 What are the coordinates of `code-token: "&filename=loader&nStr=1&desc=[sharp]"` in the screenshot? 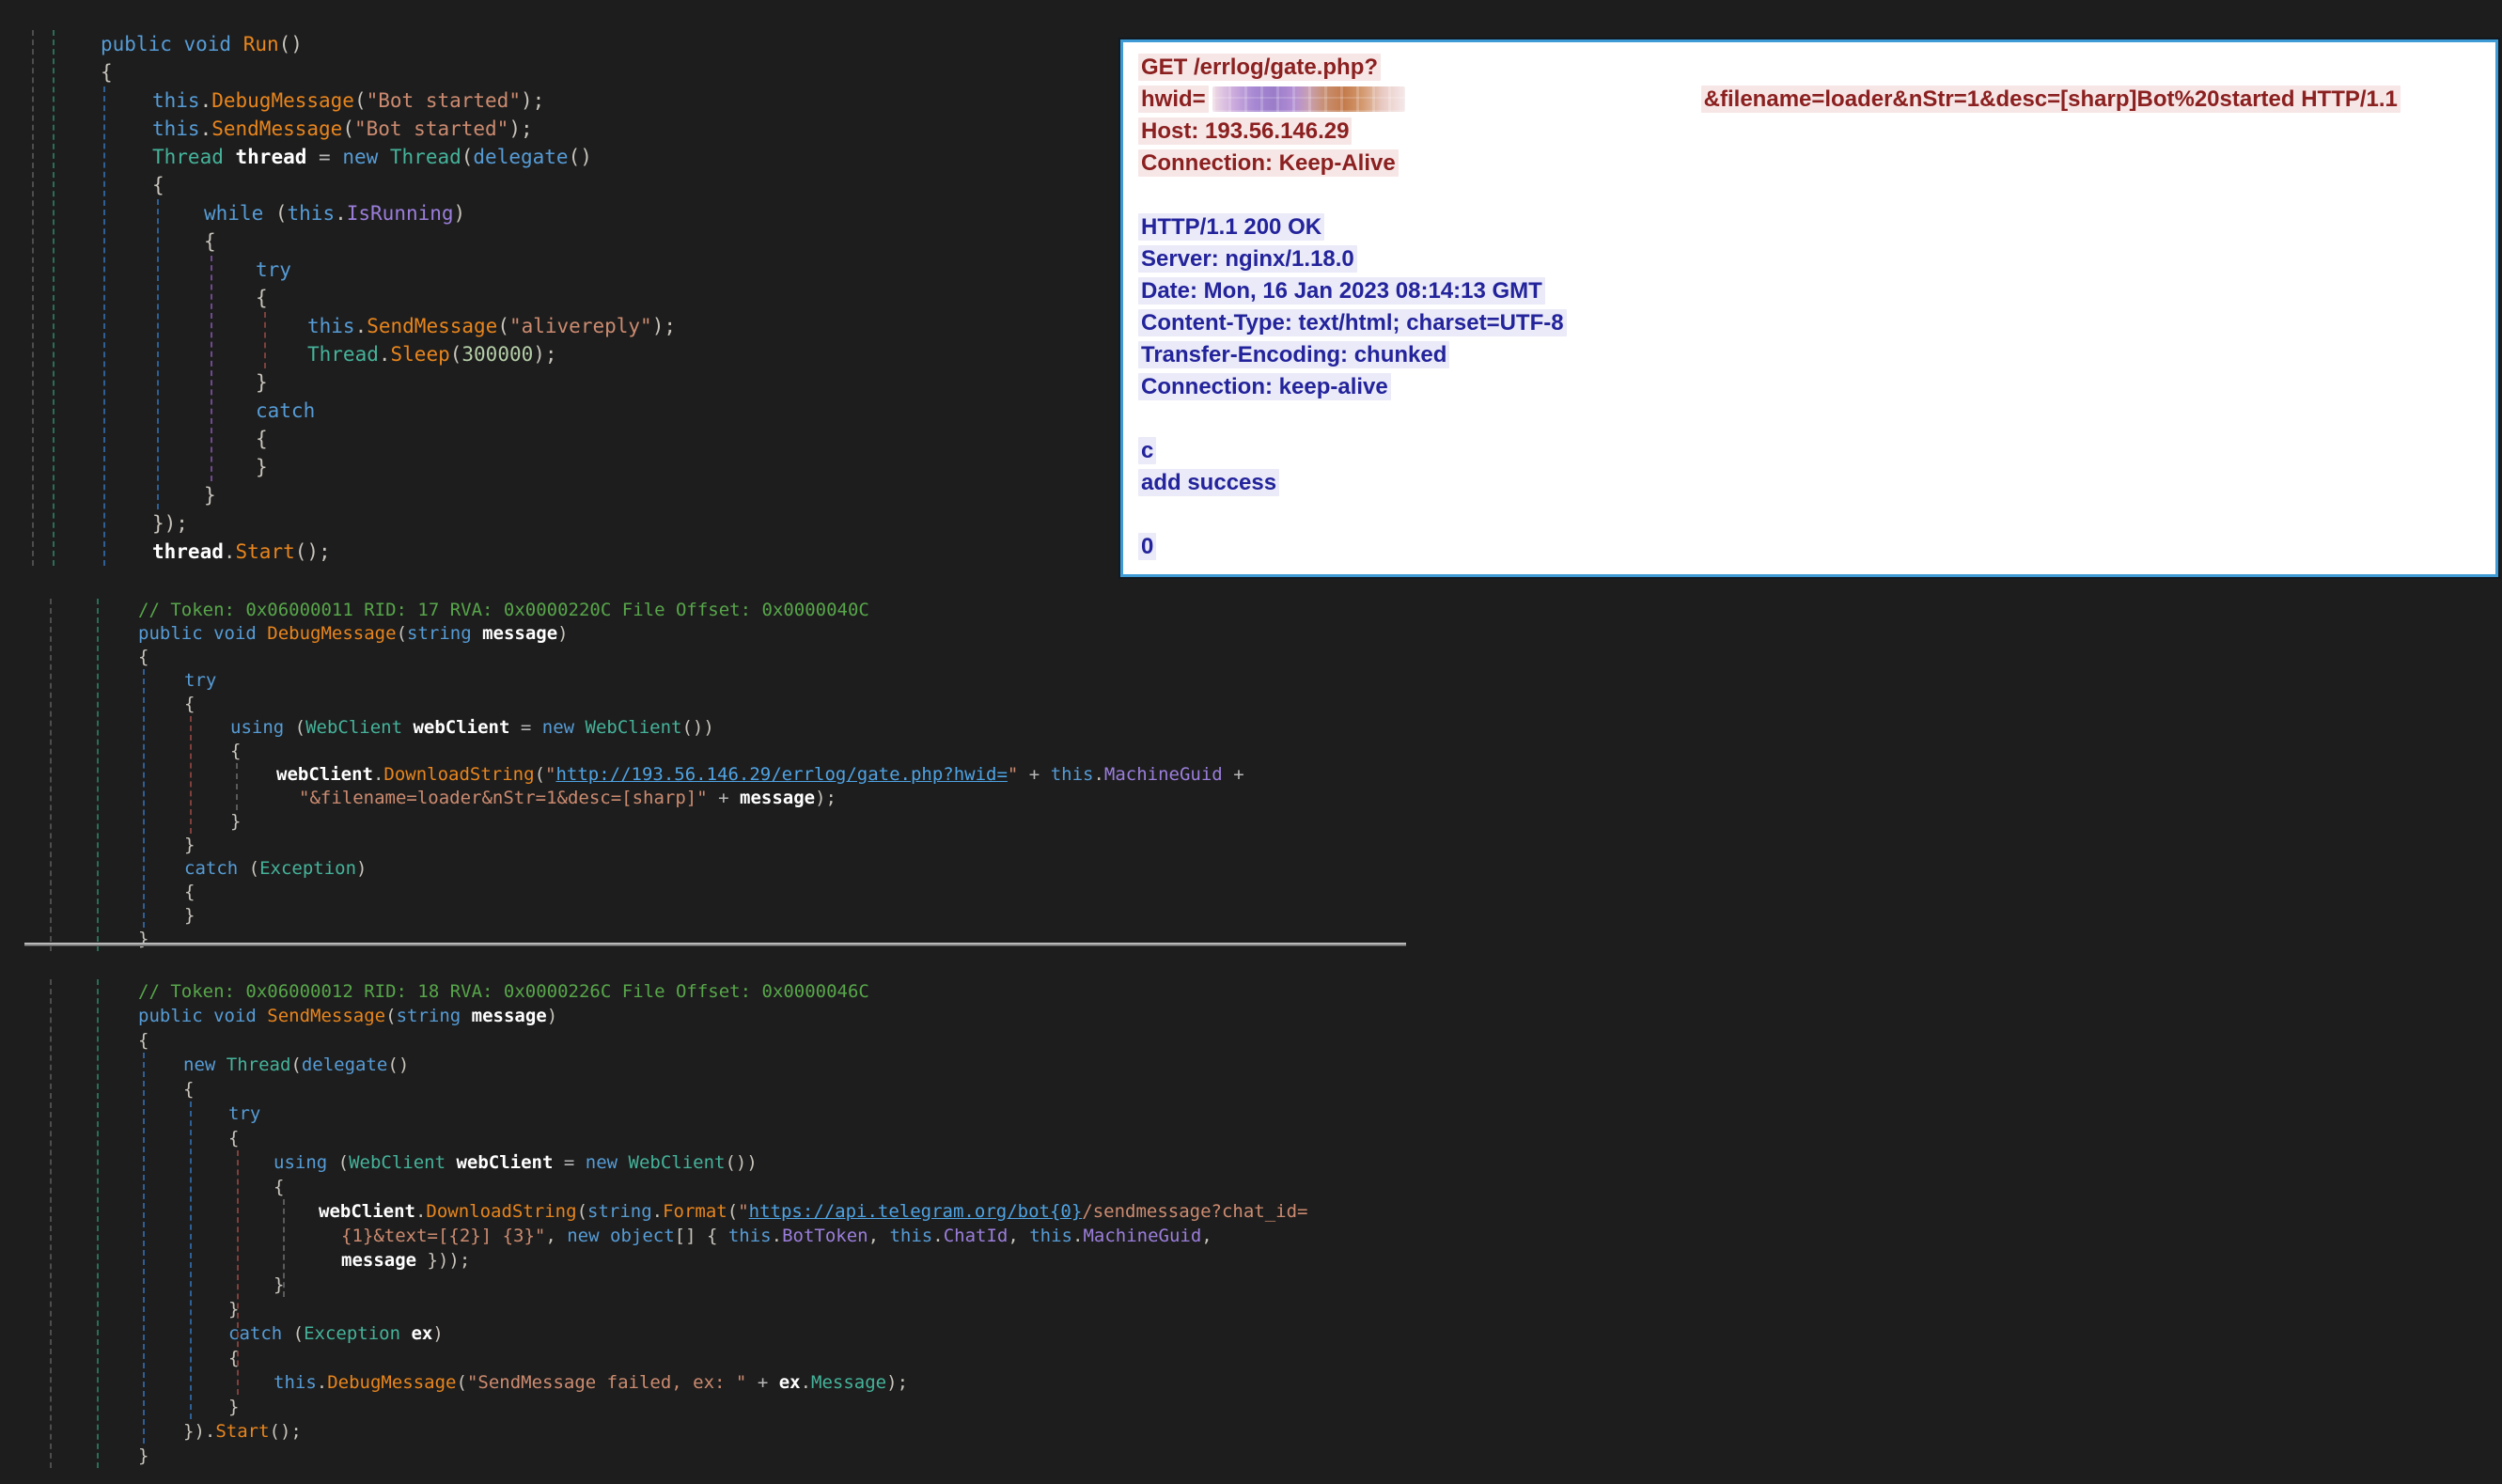 It's located at (503, 798).